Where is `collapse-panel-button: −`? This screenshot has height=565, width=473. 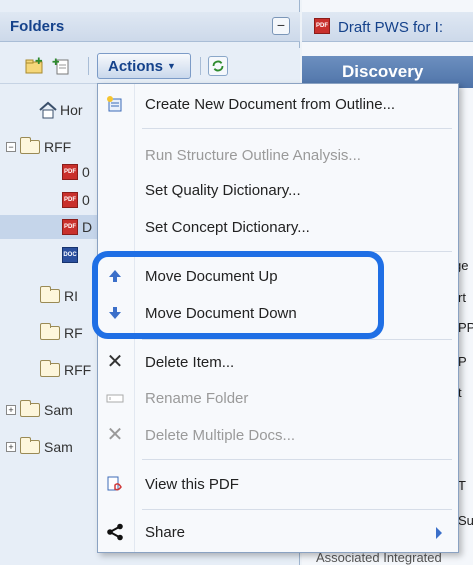 collapse-panel-button: − is located at coordinates (281, 26).